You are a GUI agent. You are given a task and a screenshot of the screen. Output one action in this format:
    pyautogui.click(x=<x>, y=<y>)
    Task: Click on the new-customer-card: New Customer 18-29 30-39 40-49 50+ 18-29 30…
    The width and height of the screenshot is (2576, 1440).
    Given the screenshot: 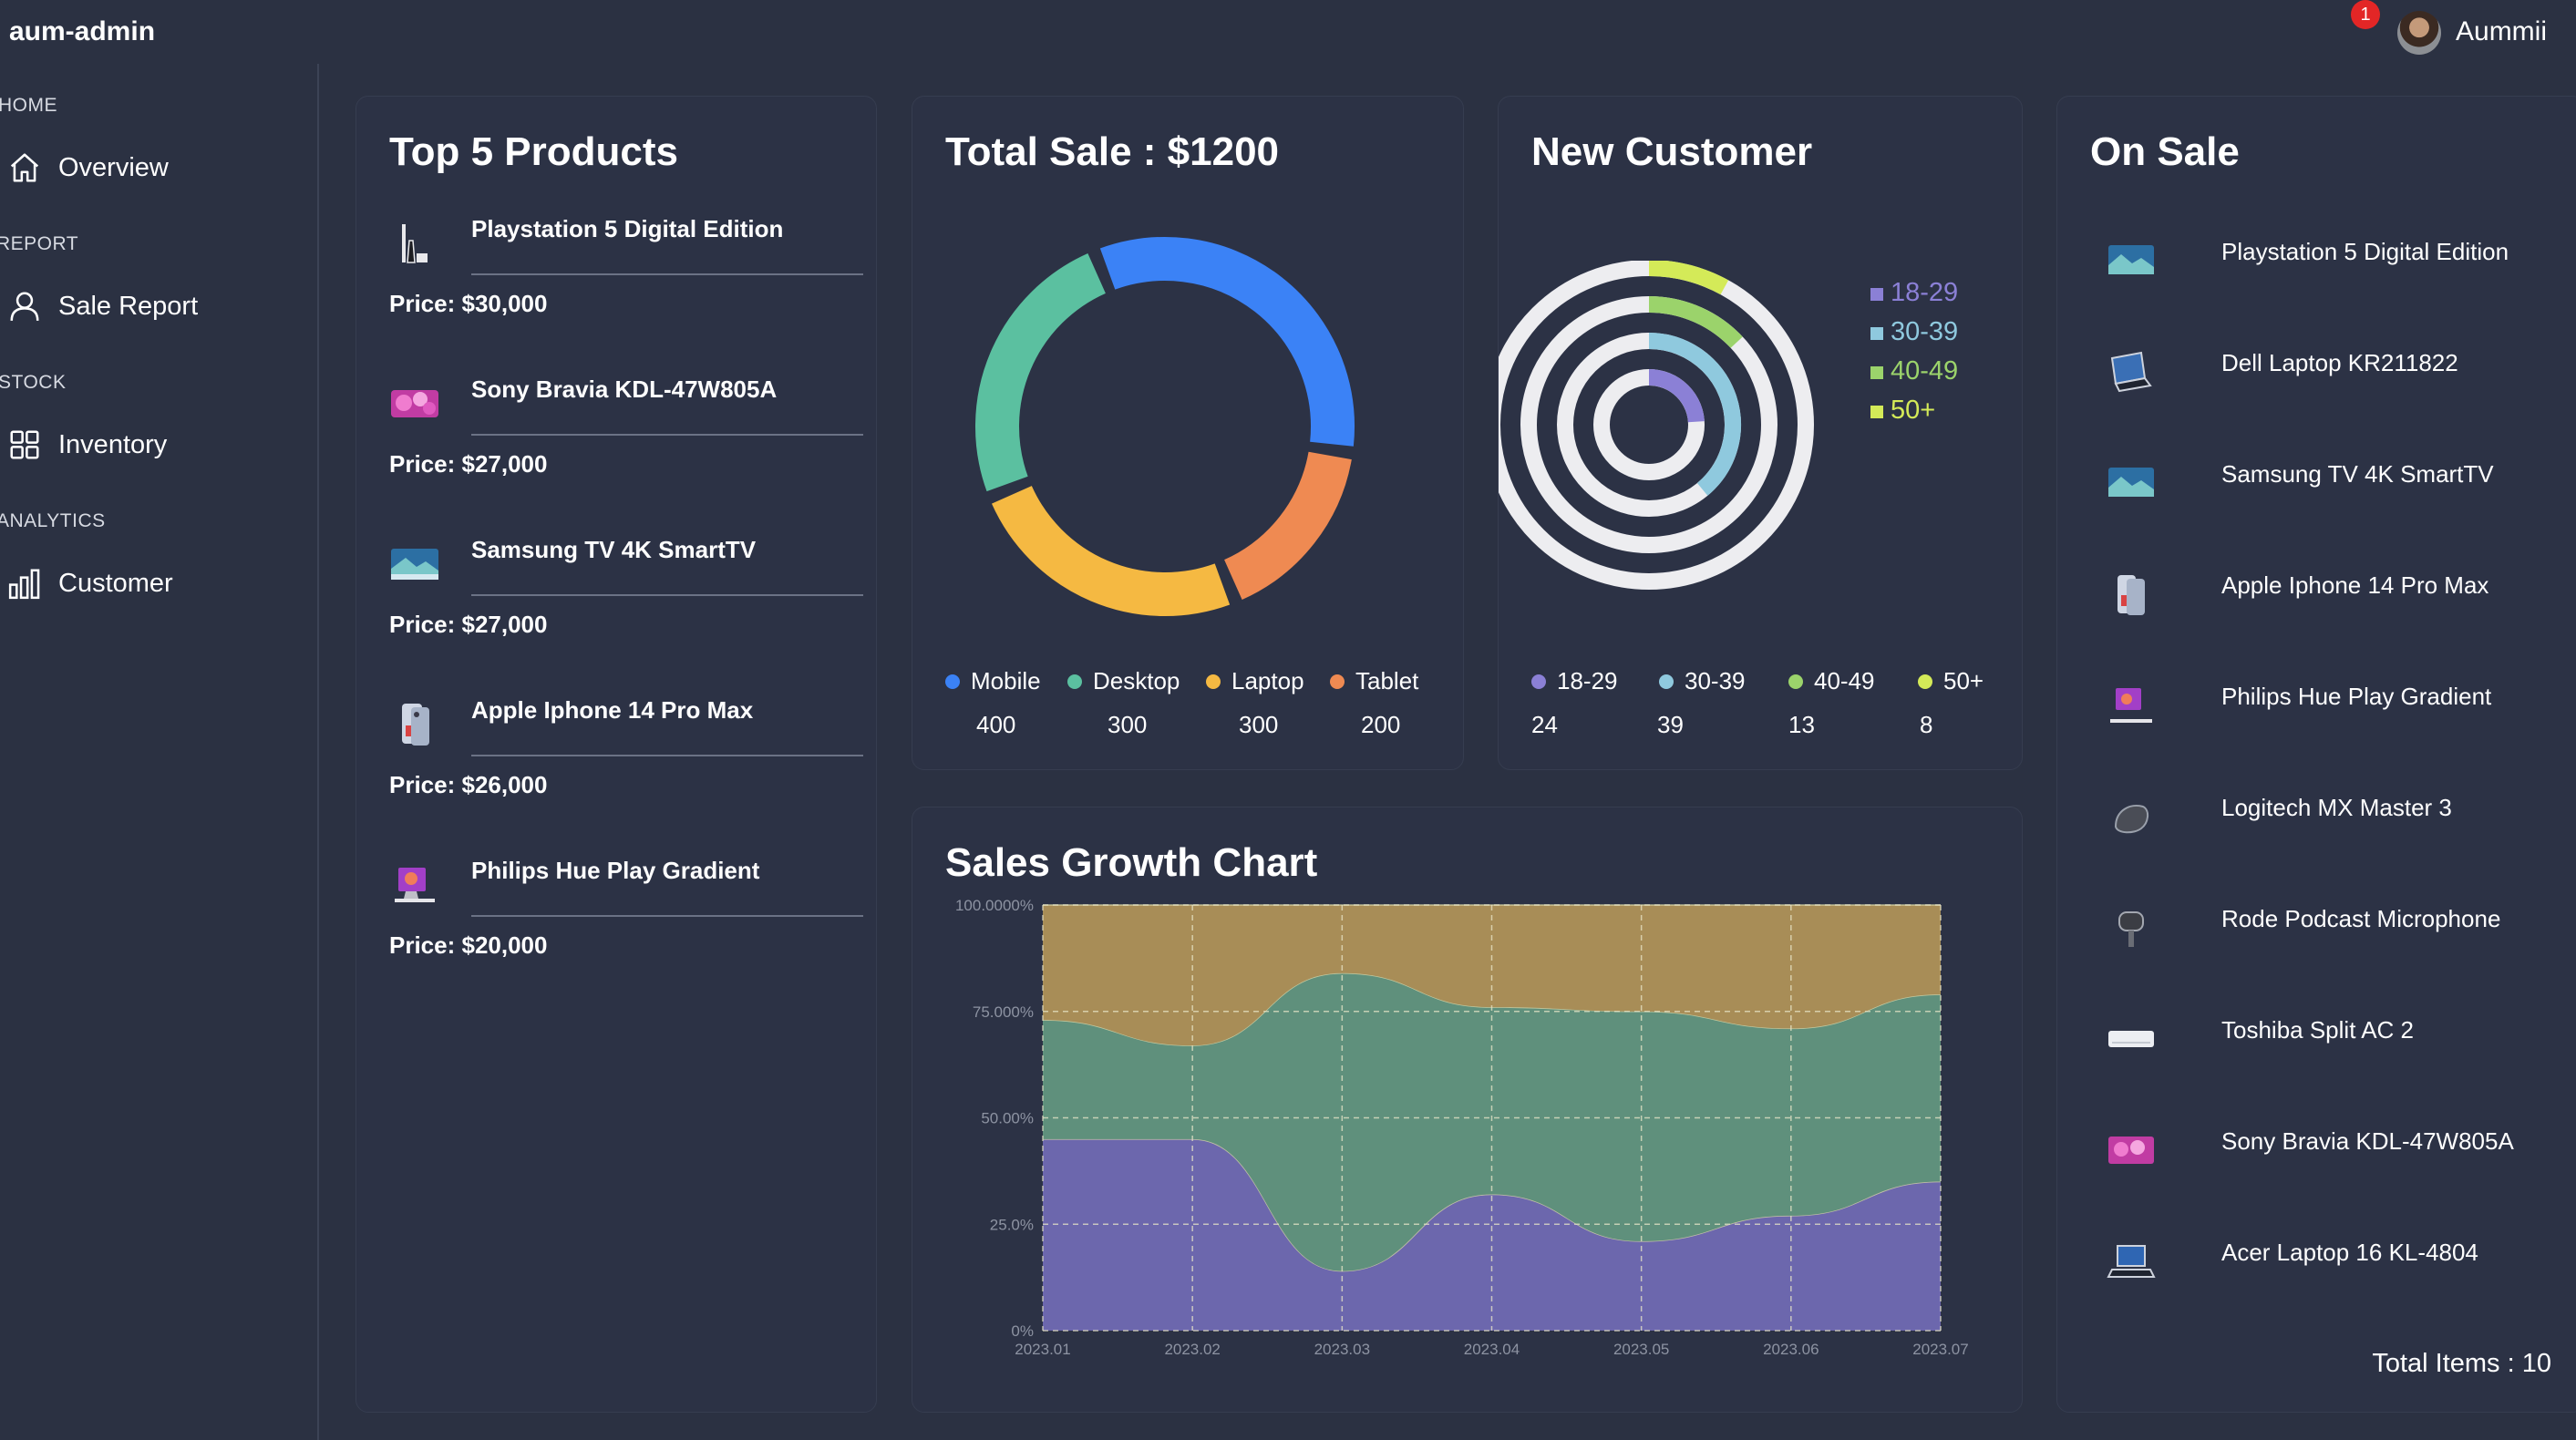 What is the action you would take?
    pyautogui.click(x=1760, y=433)
    